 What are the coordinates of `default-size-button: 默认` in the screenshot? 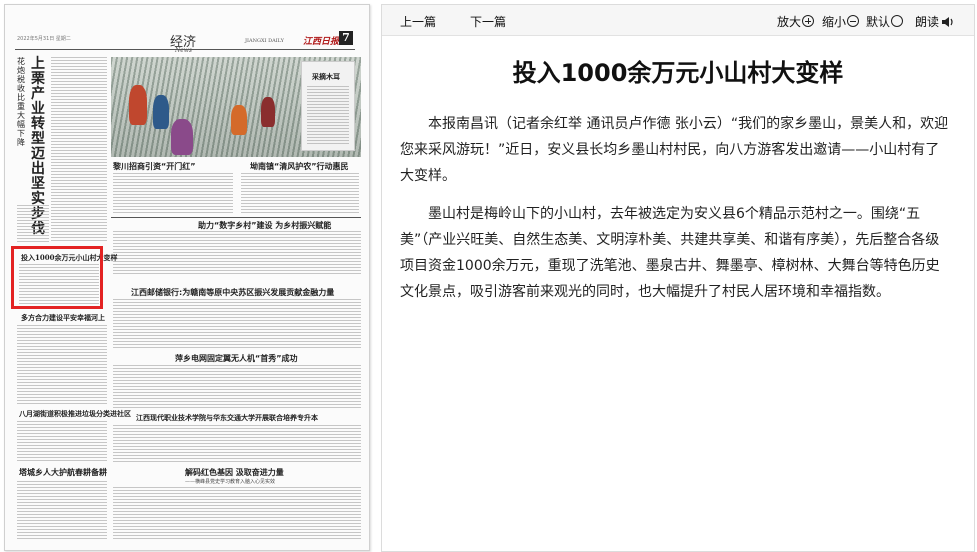 It's located at (885, 21).